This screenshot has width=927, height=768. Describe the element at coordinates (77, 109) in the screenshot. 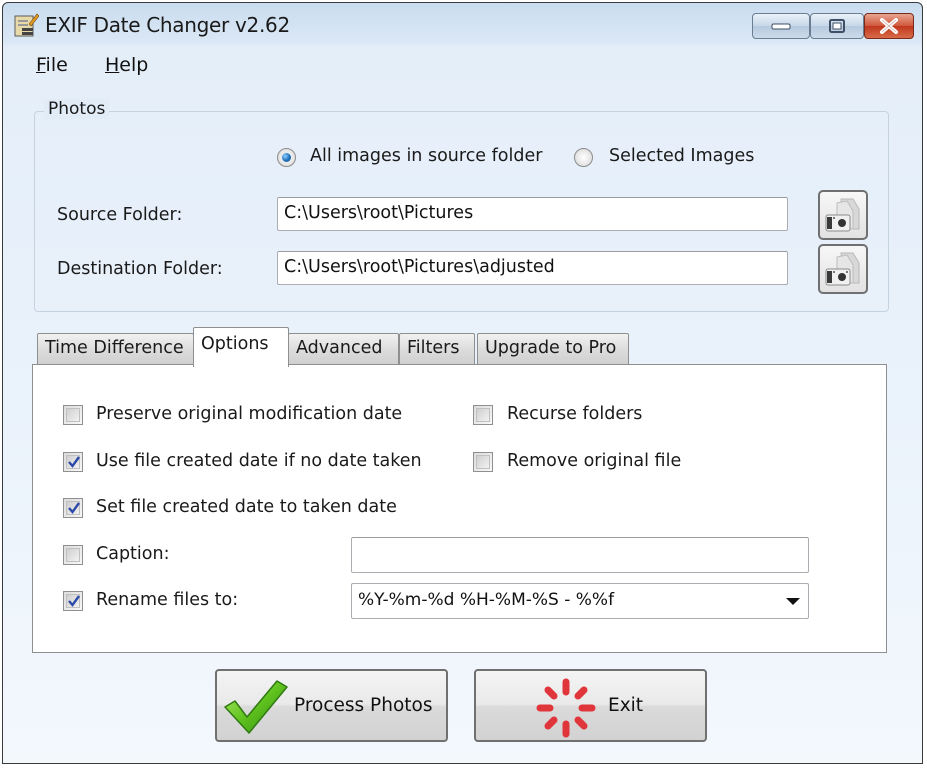

I see `photos-group-title: Photos` at that location.